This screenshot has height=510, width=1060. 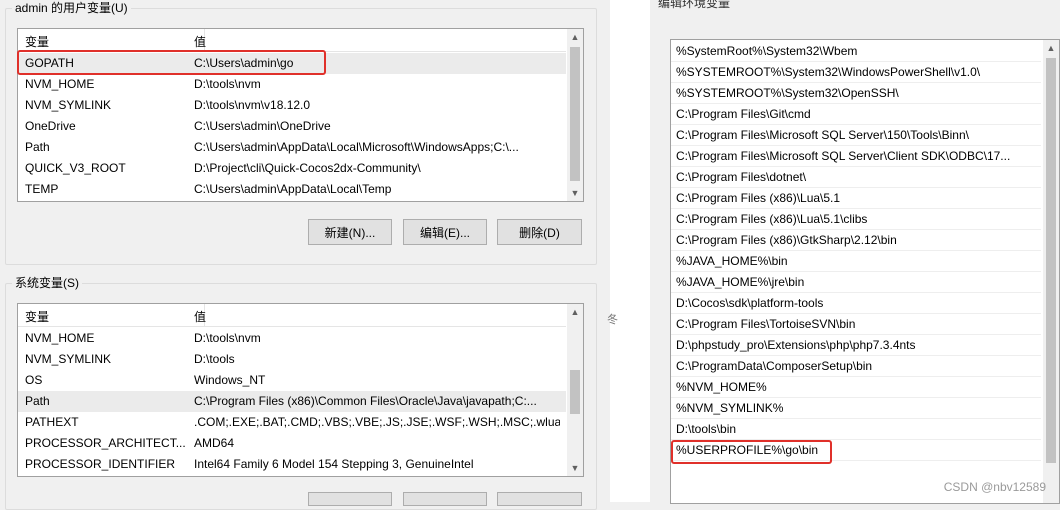 I want to click on table-row: OneDrive C:\Users\admin\OneDrive, so click(x=292, y=126).